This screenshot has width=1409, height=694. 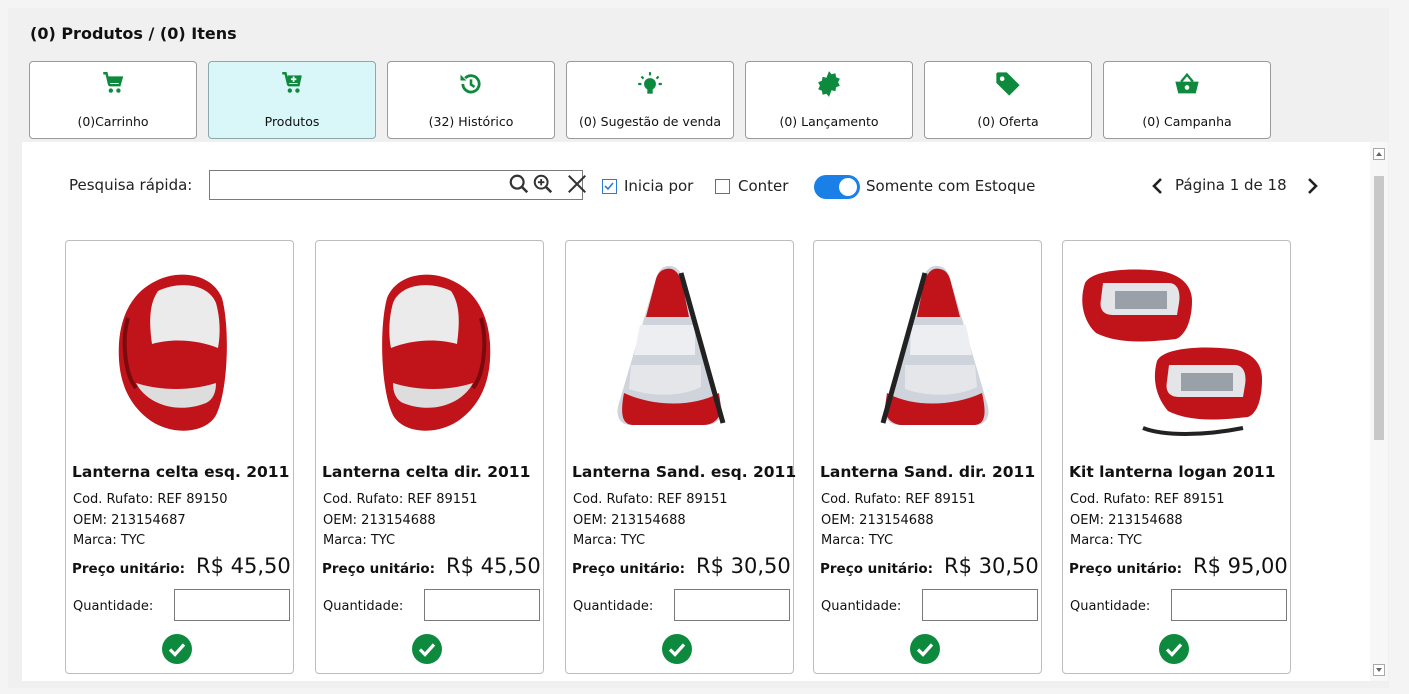 I want to click on somente-estoque-toggle, so click(x=837, y=187).